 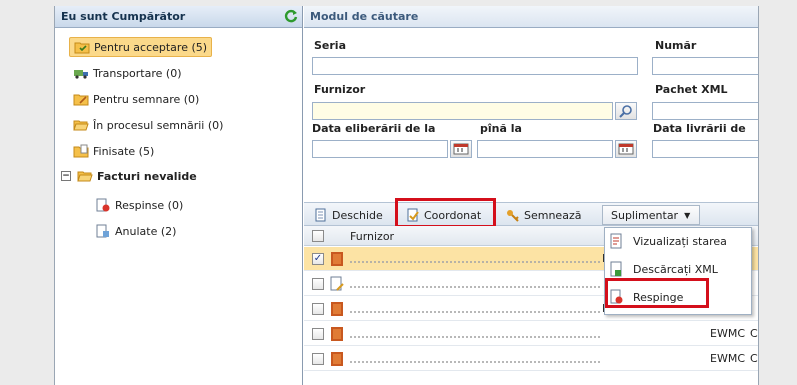 I want to click on menu-item-descarcati-xml: Descărcați XML, so click(x=663, y=269).